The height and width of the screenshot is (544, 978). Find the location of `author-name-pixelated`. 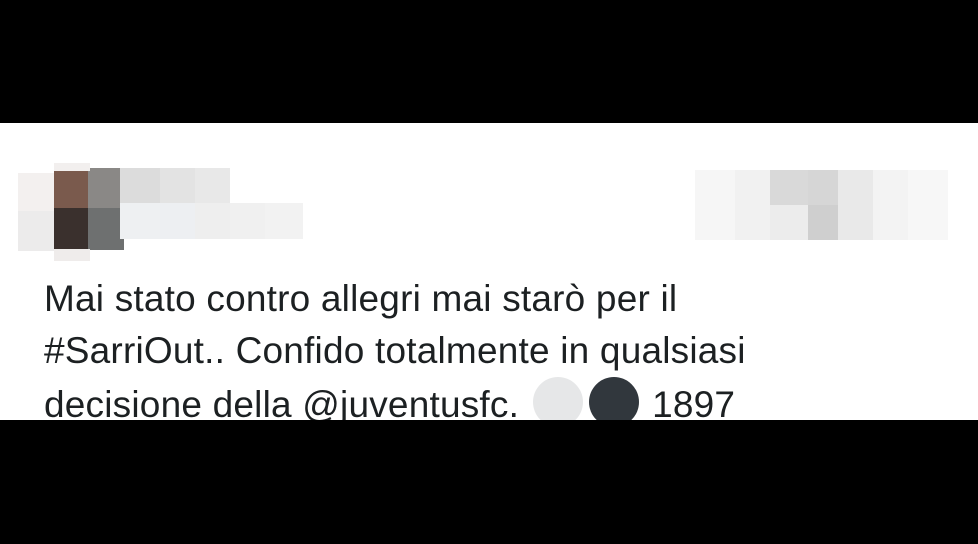

author-name-pixelated is located at coordinates (212, 205).